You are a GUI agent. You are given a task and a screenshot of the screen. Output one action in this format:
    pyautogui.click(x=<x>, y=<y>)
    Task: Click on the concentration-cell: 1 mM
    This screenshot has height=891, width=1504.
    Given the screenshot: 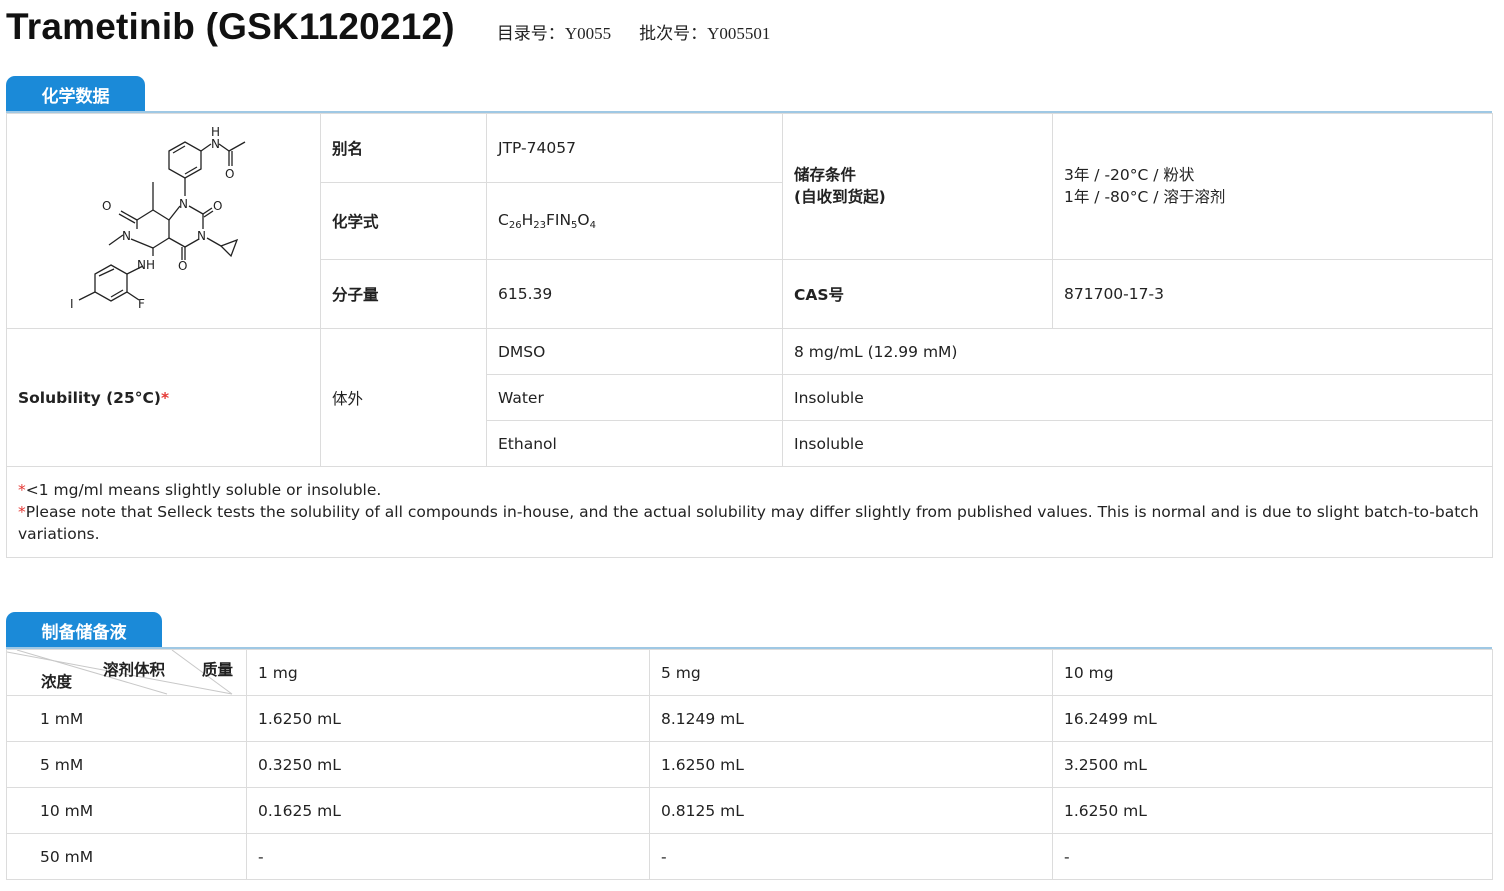 What is the action you would take?
    pyautogui.click(x=126, y=718)
    